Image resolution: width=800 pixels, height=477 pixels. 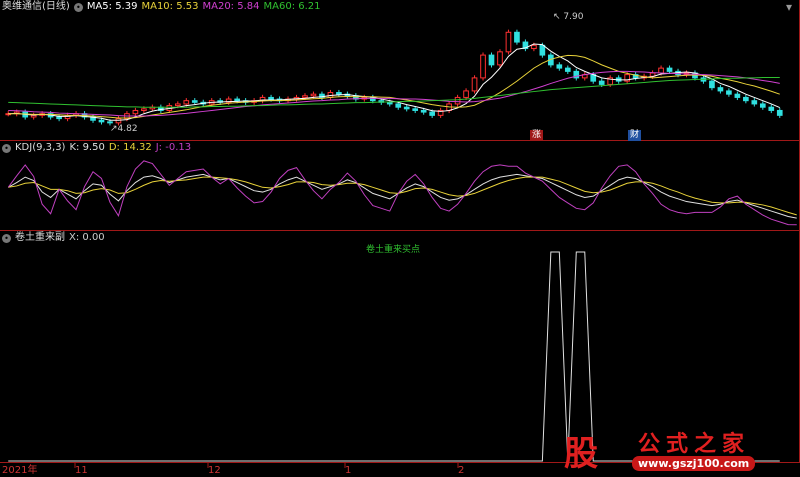 What do you see at coordinates (292, 6) in the screenshot?
I see `ma60-label: MA60: 6.21` at bounding box center [292, 6].